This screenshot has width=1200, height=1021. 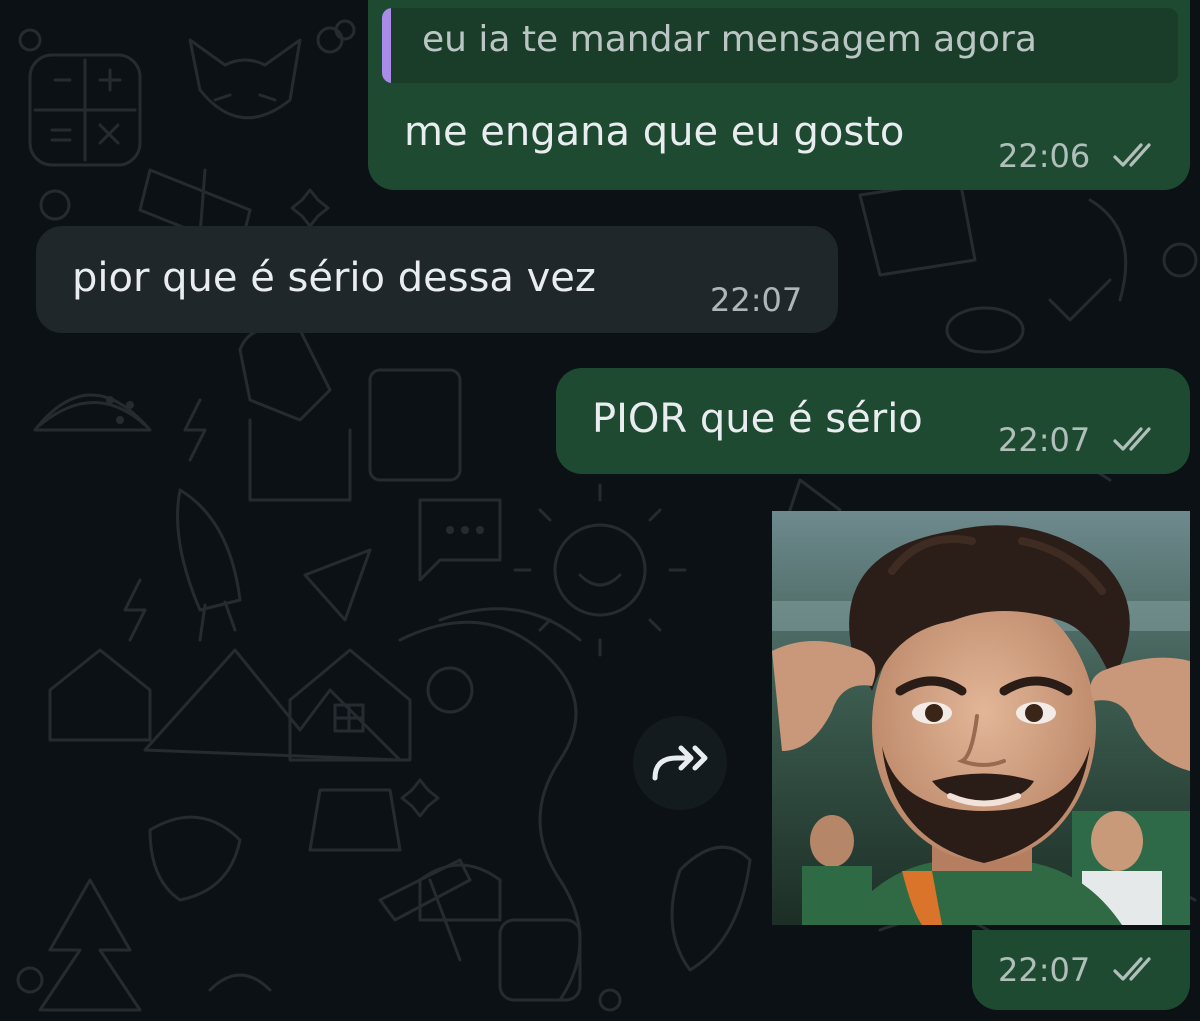 I want to click on forward-button, so click(x=680, y=763).